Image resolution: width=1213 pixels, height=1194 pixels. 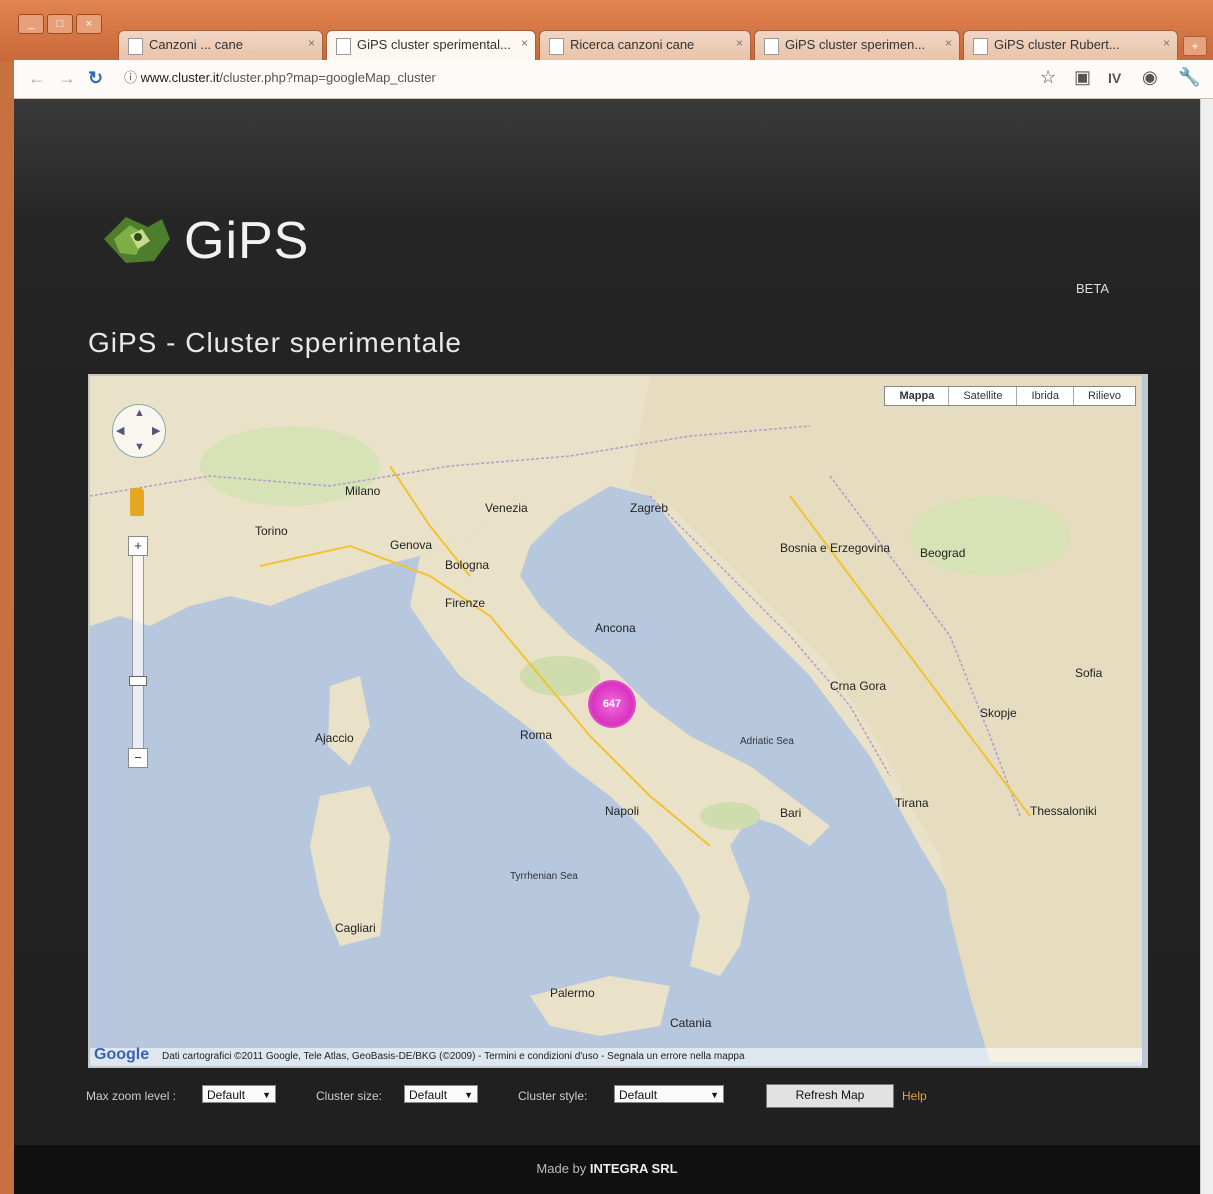 I want to click on close-window-button: ×, so click(x=89, y=24).